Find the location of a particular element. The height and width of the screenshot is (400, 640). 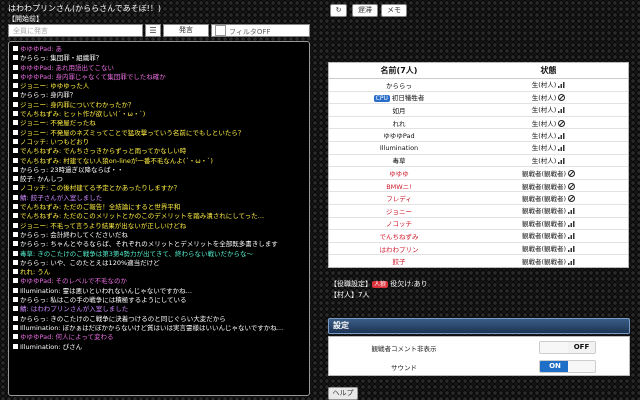

log-text: 毒草: きのこたけのこ戦争は第3第4勢力が出てきて、終わらない戦いだからな〜 is located at coordinates (137, 253).